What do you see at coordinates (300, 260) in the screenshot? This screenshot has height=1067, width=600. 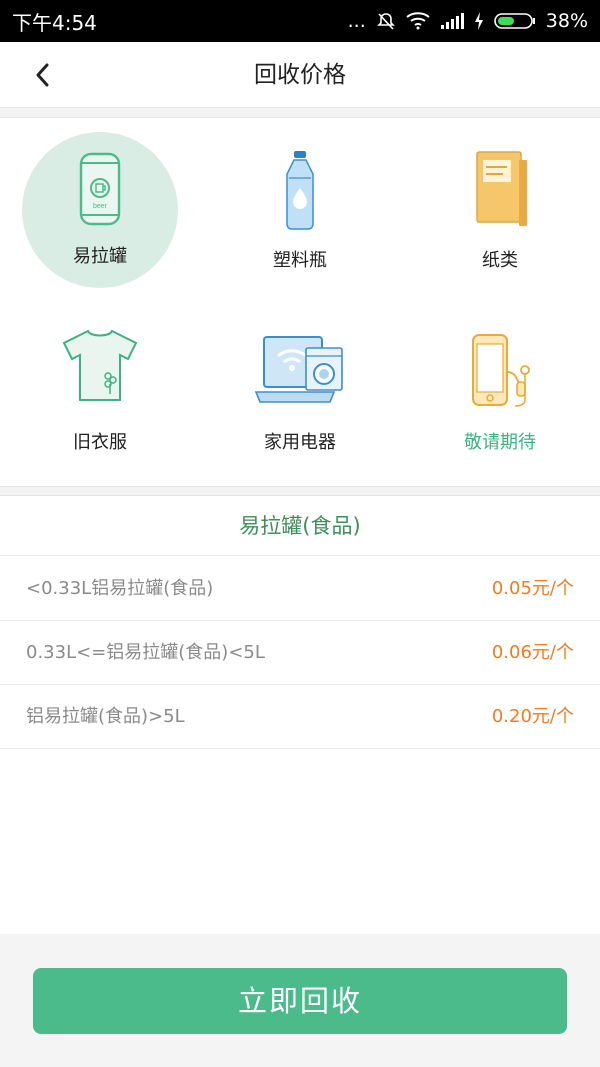 I see `category-label: 塑料瓶` at bounding box center [300, 260].